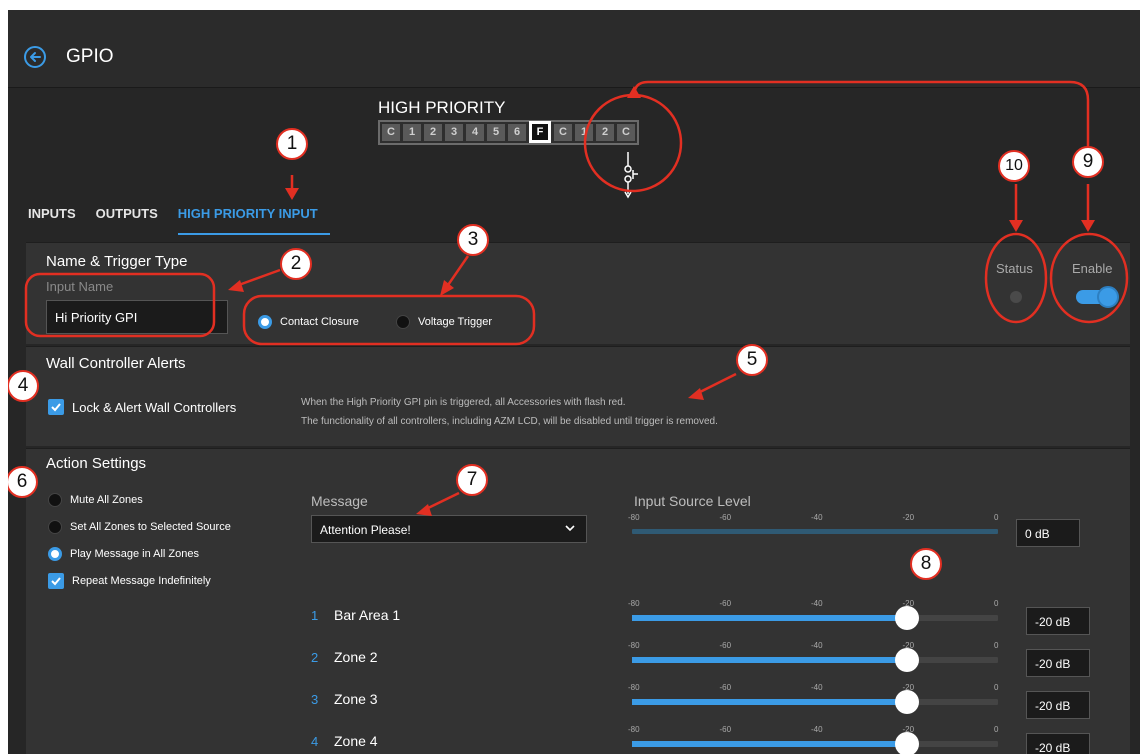  What do you see at coordinates (56, 581) in the screenshot?
I see `checkmark-icon` at bounding box center [56, 581].